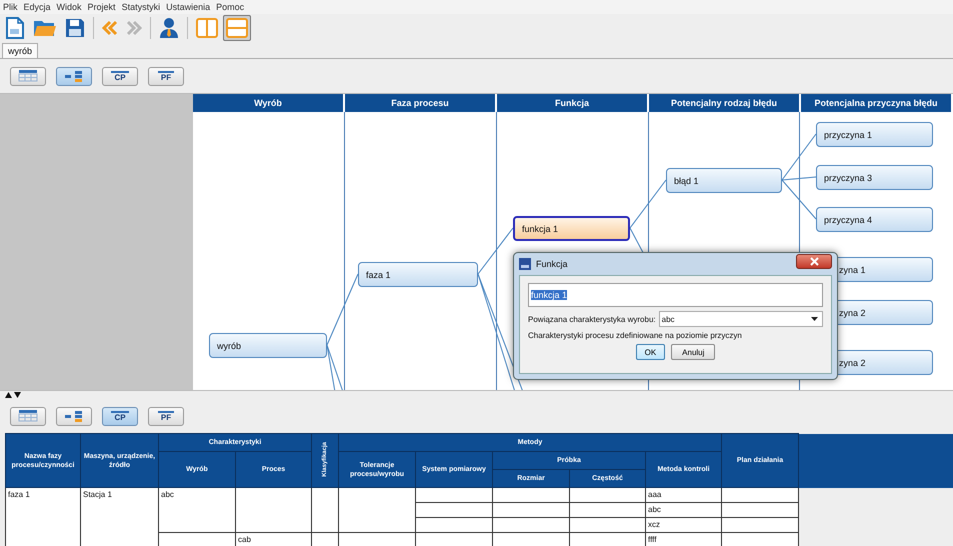  What do you see at coordinates (651, 352) in the screenshot?
I see `ok-button: OK` at bounding box center [651, 352].